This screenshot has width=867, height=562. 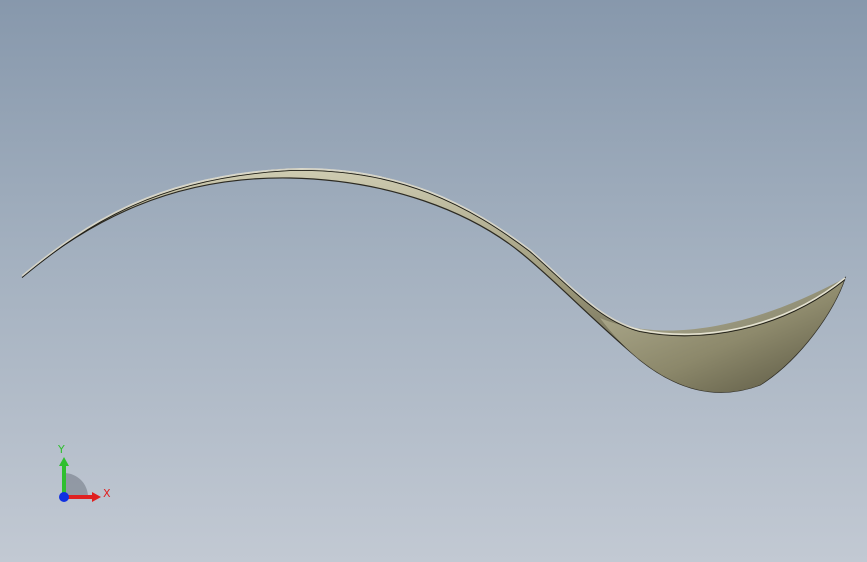 I want to click on y-axis-arrow, so click(x=64, y=461).